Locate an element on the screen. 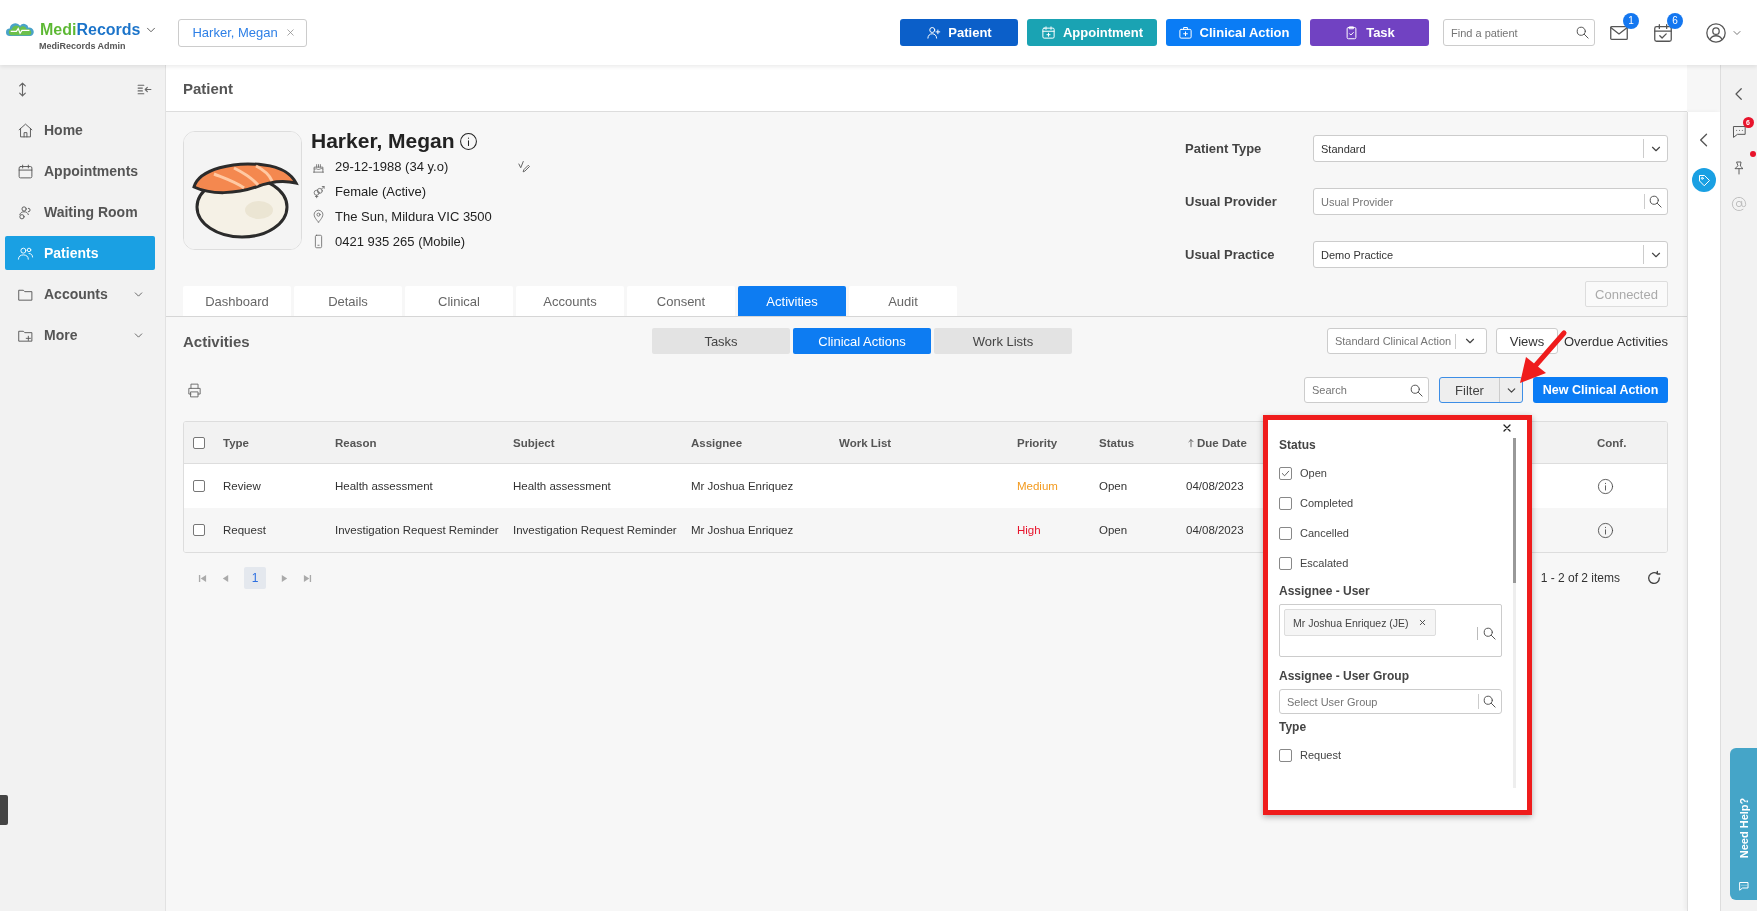  priority-text: Medium is located at coordinates (1037, 486).